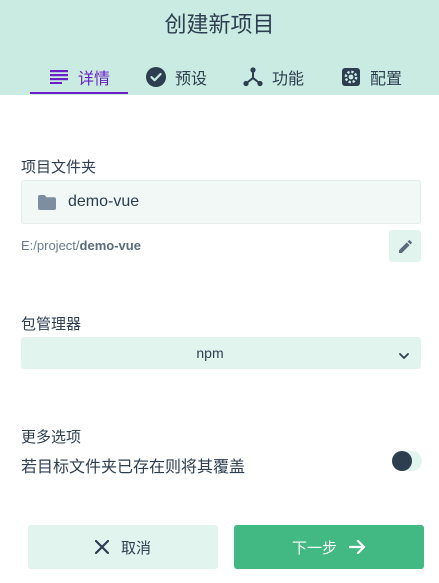 The width and height of the screenshot is (439, 583). I want to click on overwrite-label: 若目标文件夹已存在则将其覆盖, so click(133, 467).